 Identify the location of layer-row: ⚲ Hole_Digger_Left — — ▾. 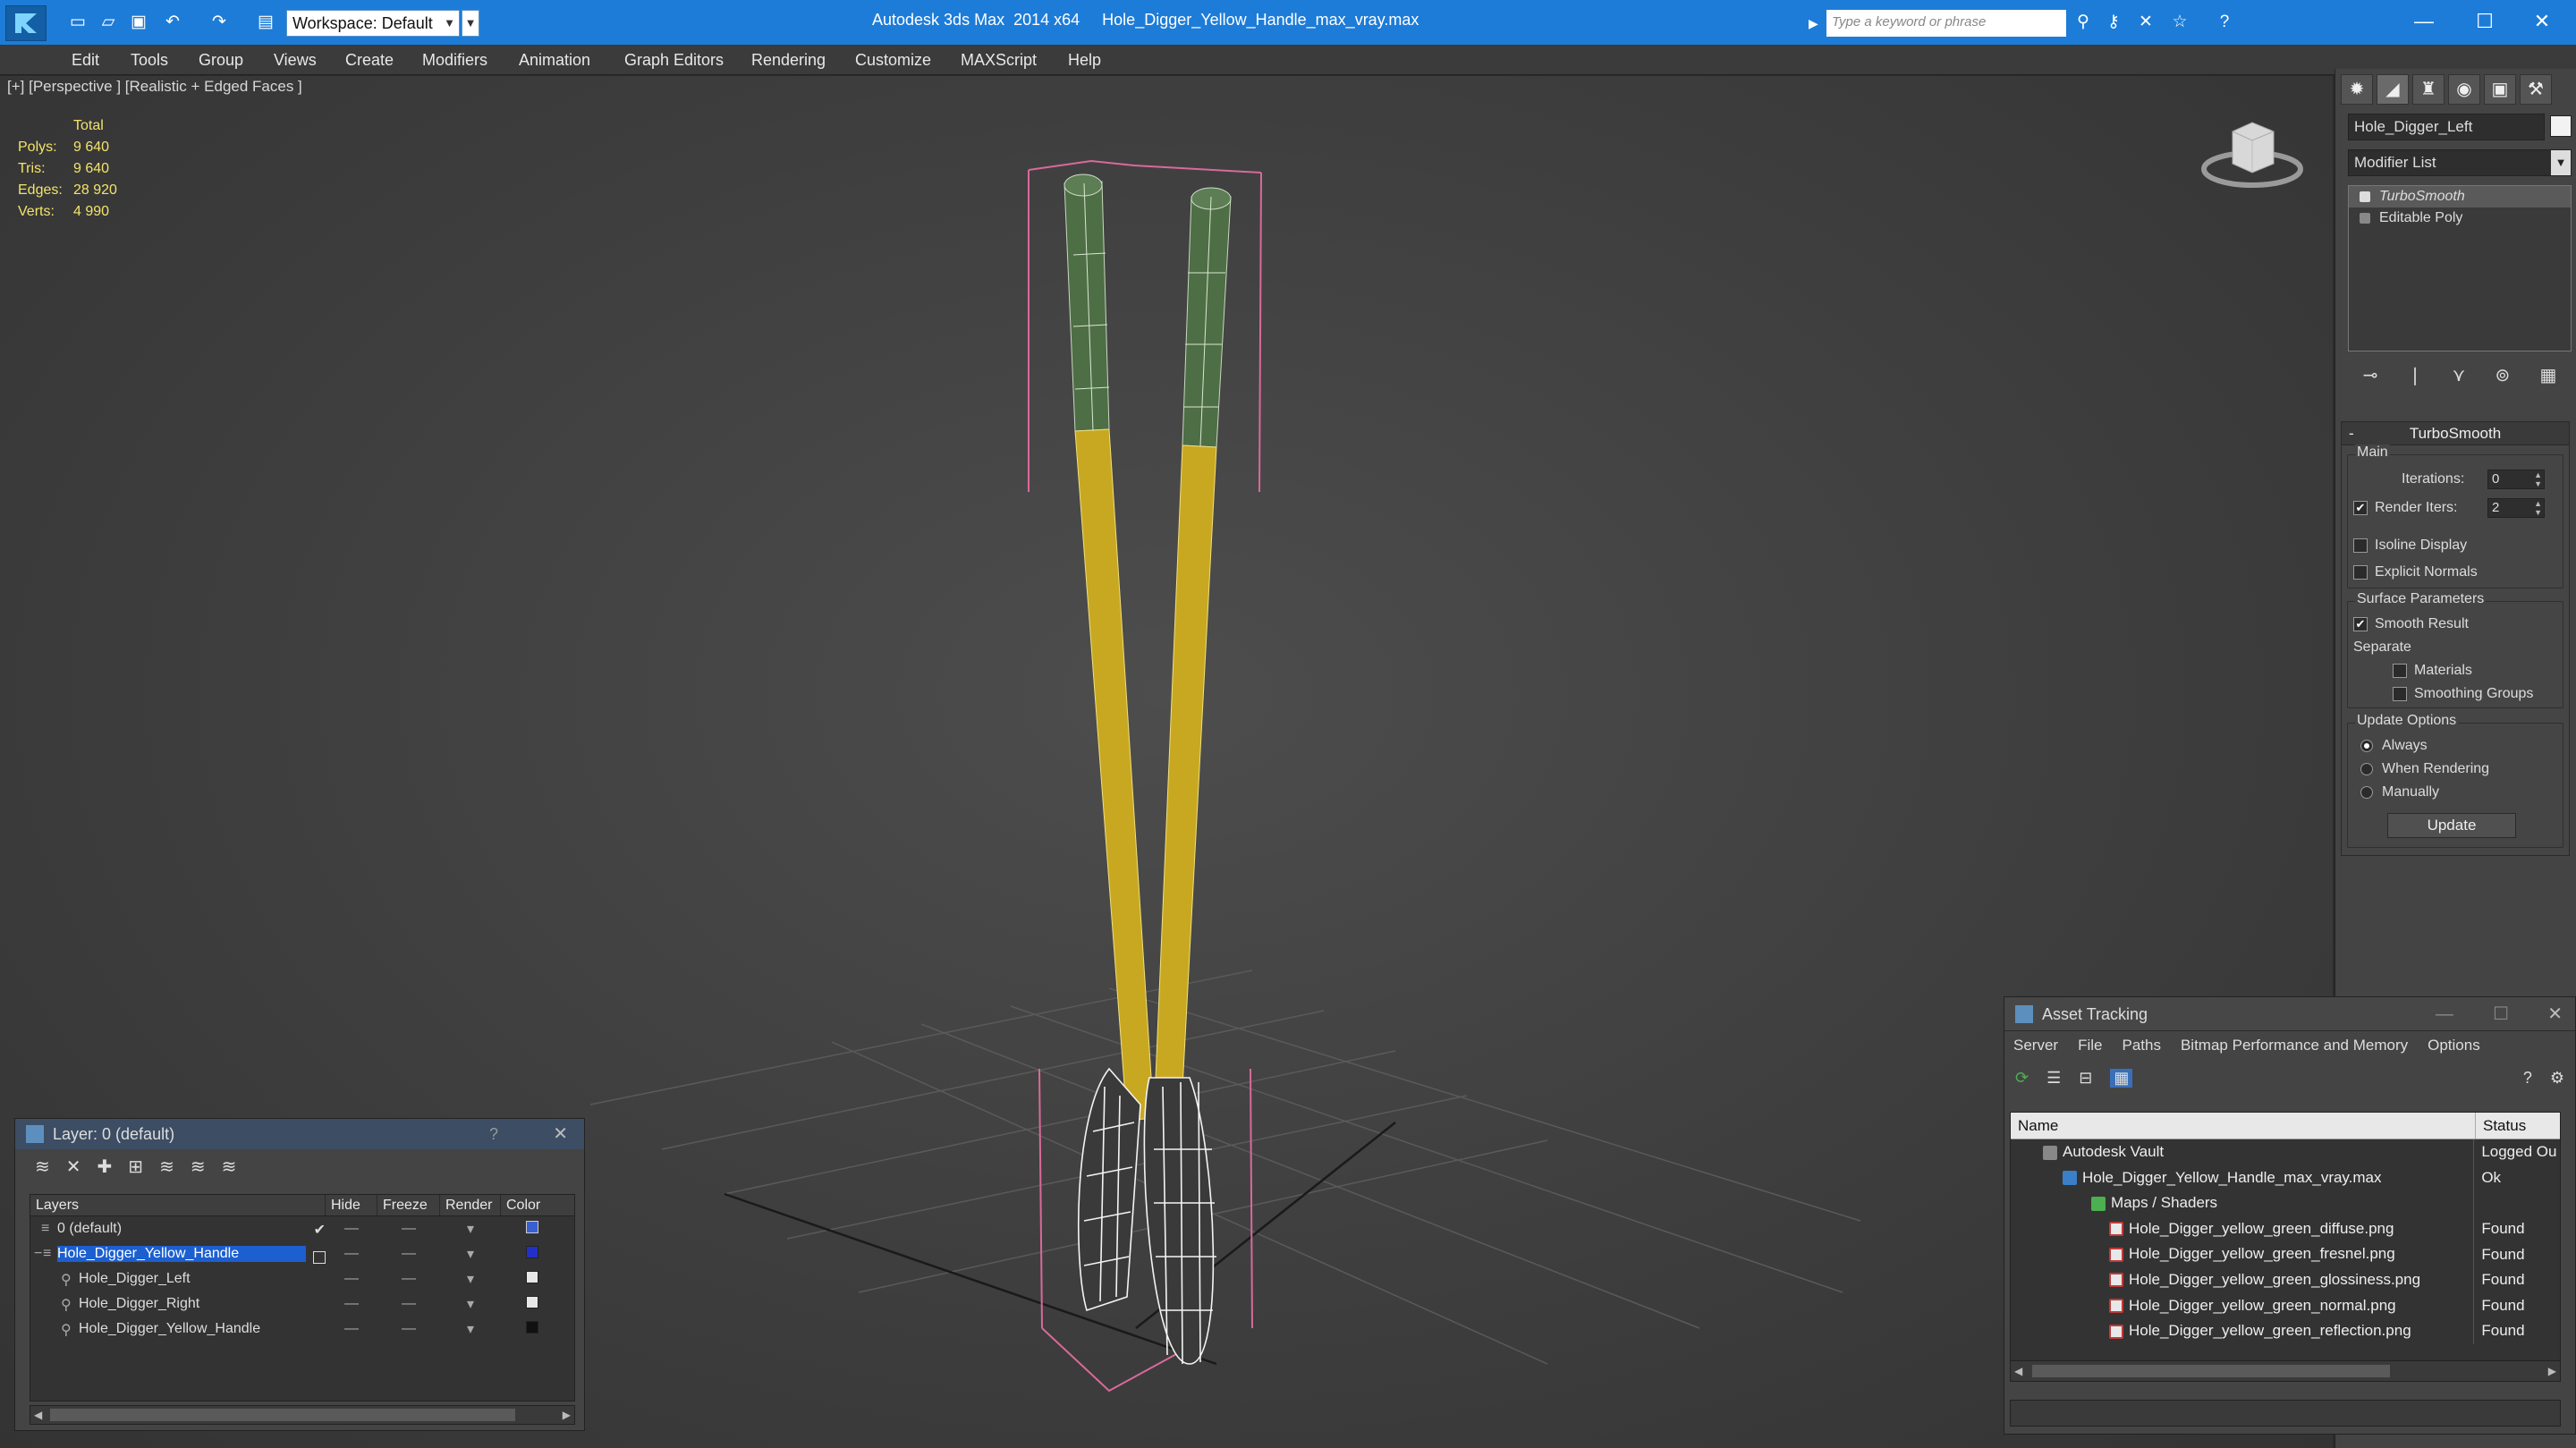
(302, 1278).